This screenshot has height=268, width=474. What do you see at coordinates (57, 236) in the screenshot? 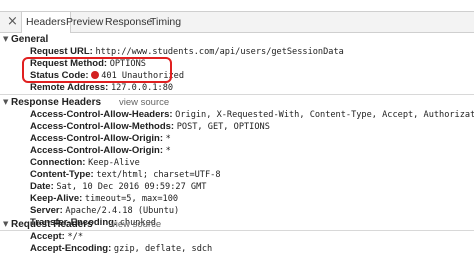
I see `request-header-row: Accept: */*` at bounding box center [57, 236].